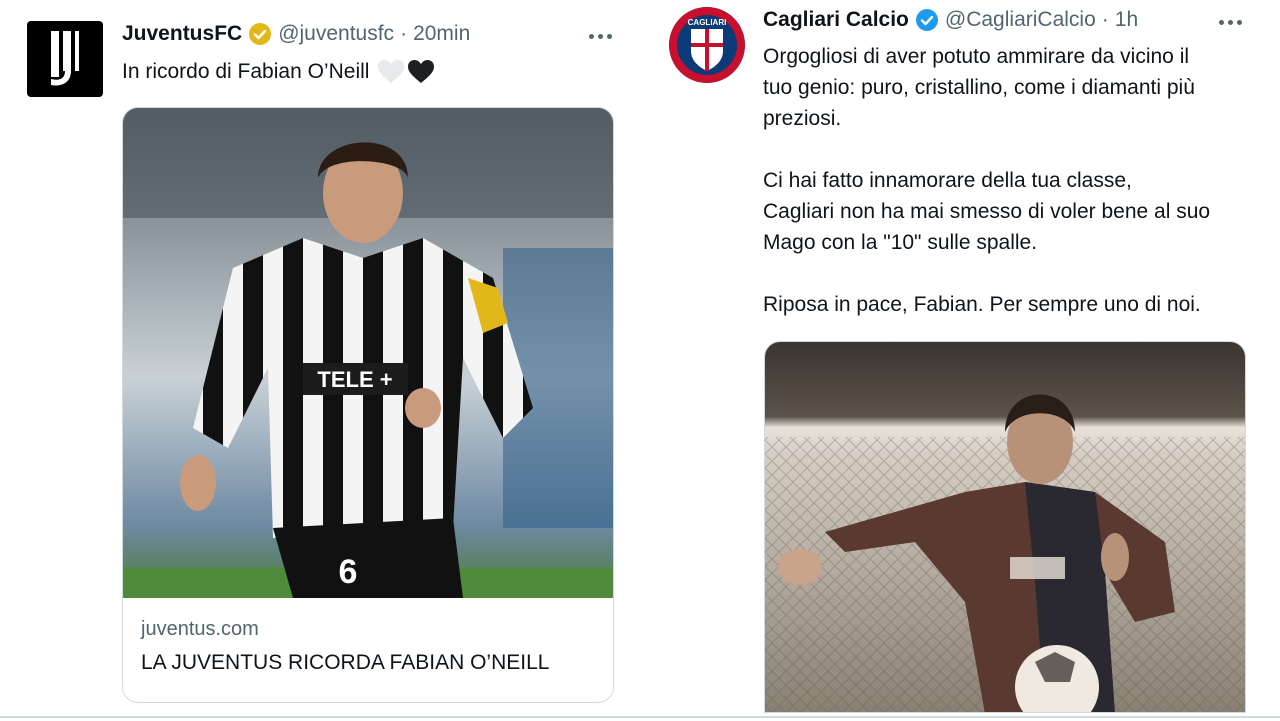 Image resolution: width=1280 pixels, height=721 pixels. I want to click on account-name: JuventusFC, so click(182, 34).